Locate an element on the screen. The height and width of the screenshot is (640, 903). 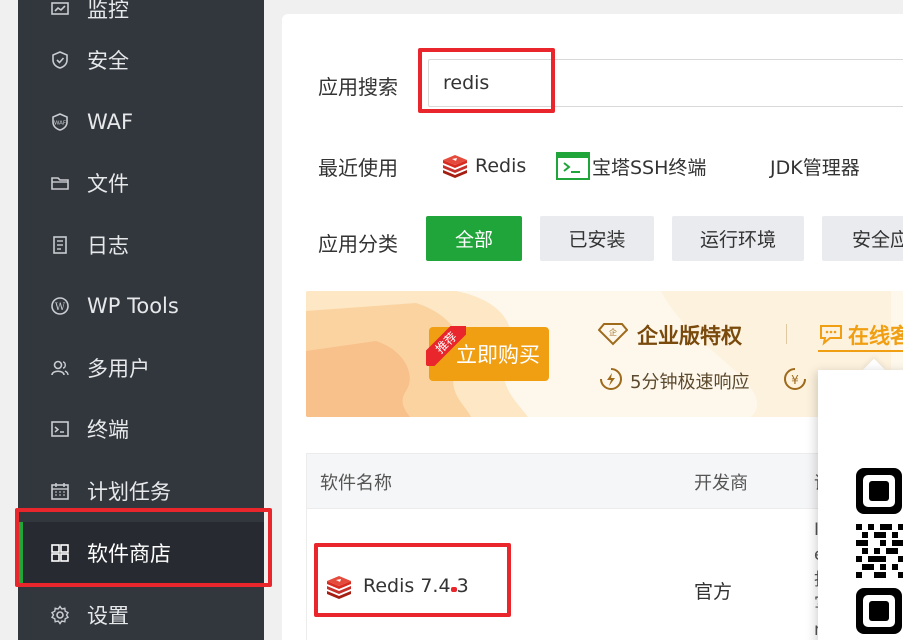
category-all-button: 全部 is located at coordinates (474, 238).